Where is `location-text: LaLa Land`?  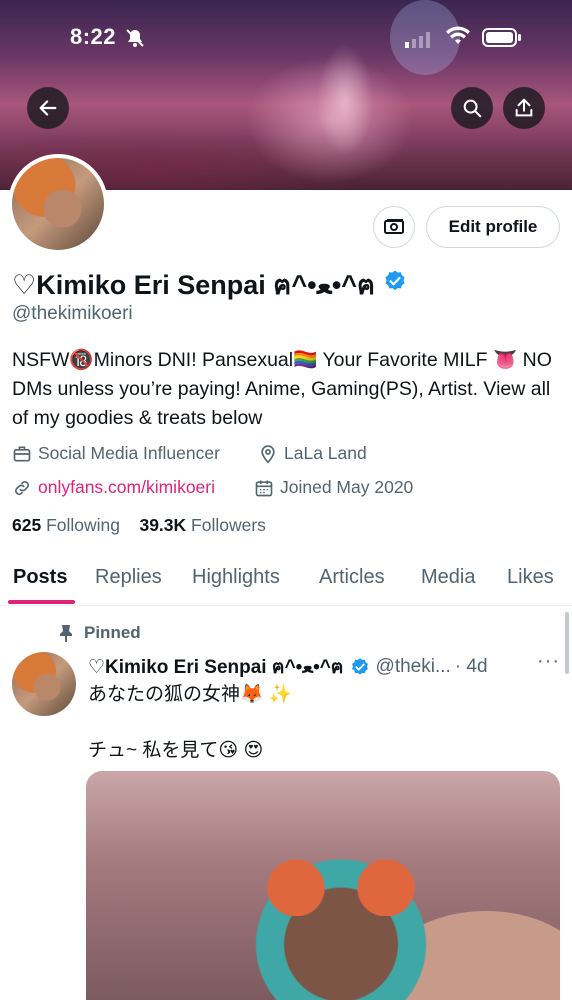
location-text: LaLa Land is located at coordinates (325, 453).